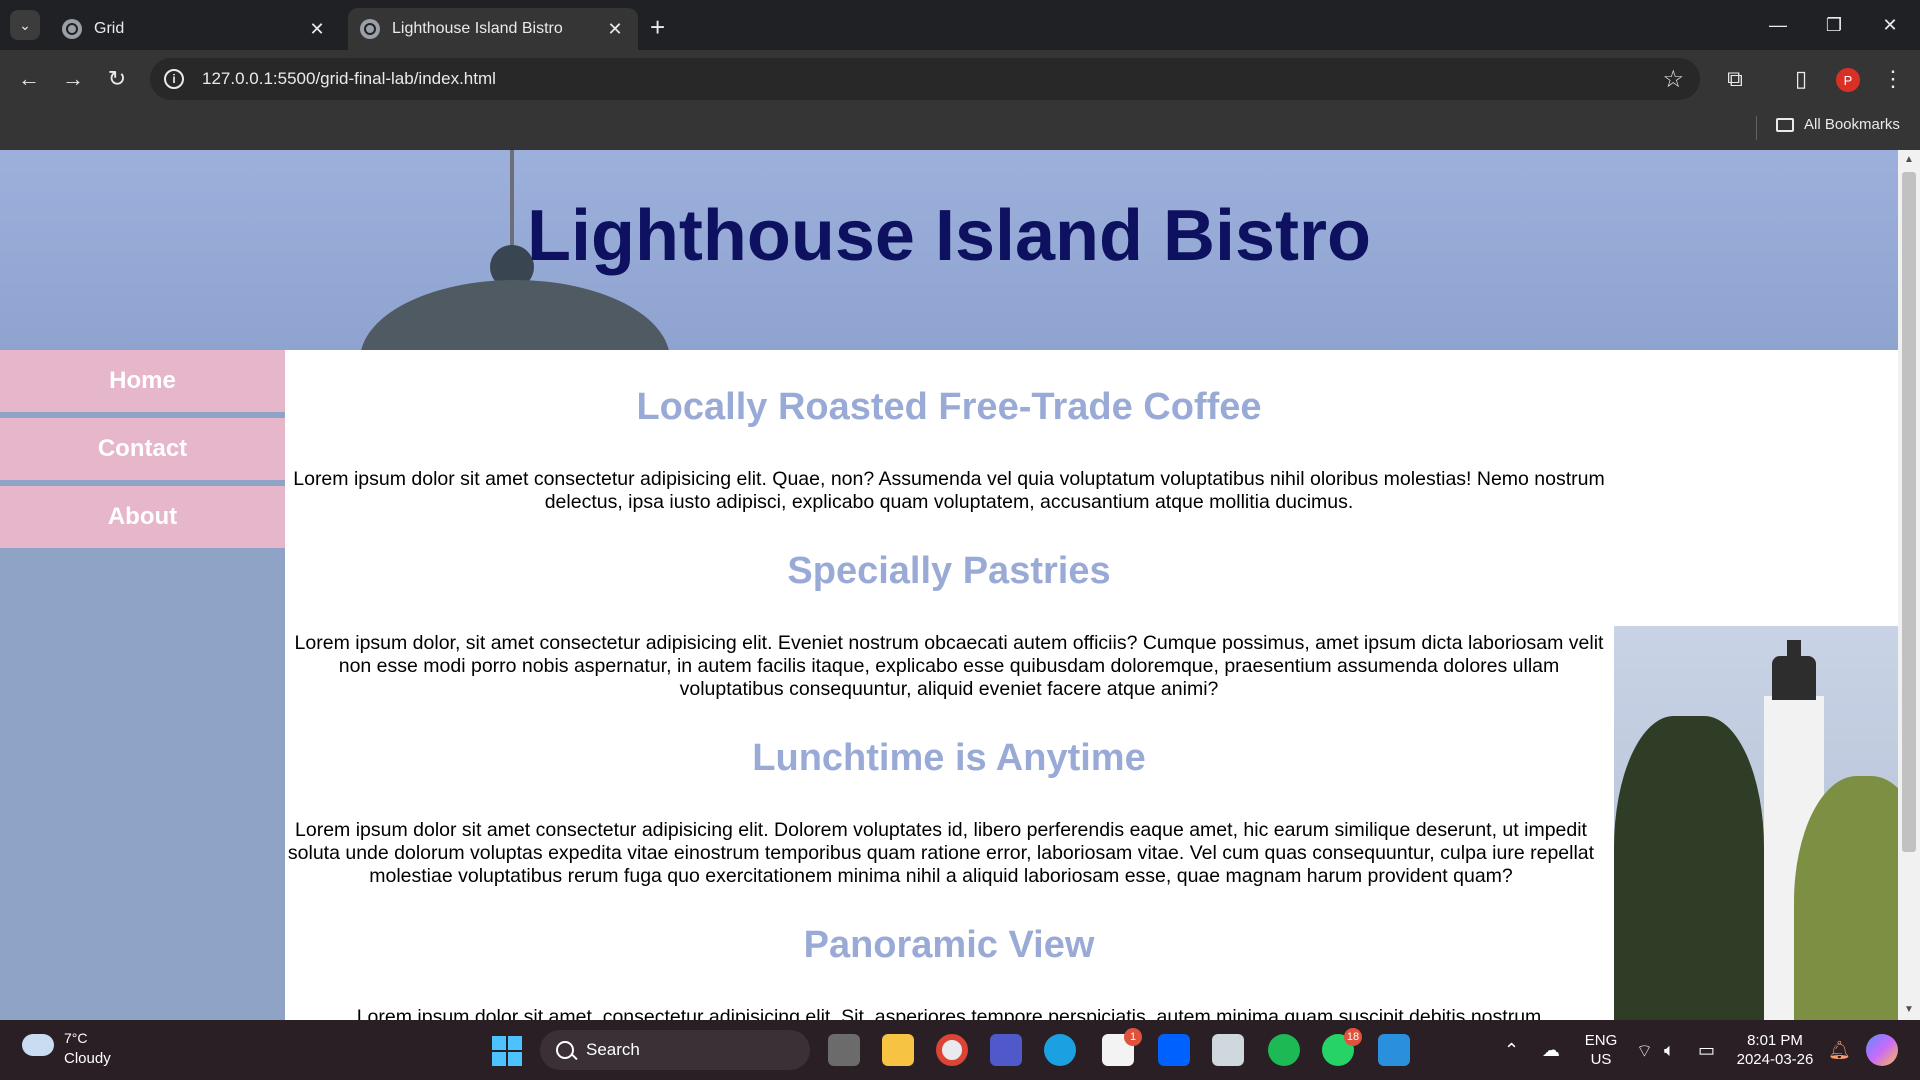  Describe the element at coordinates (142, 449) in the screenshot. I see `nav-contact-link: Contact` at that location.